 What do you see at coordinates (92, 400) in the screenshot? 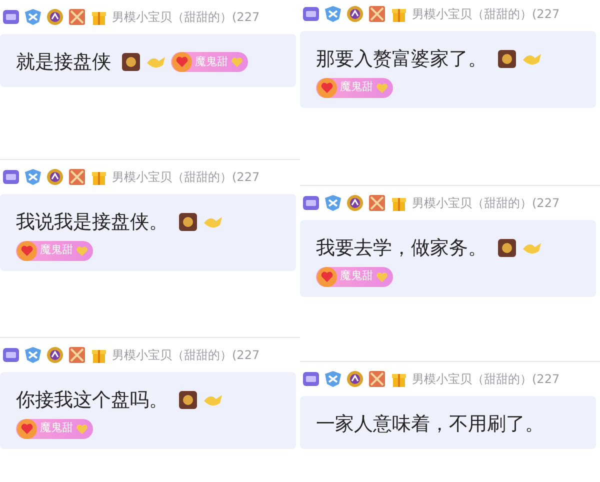
I see `message-text: 你接我这个盘吗。` at bounding box center [92, 400].